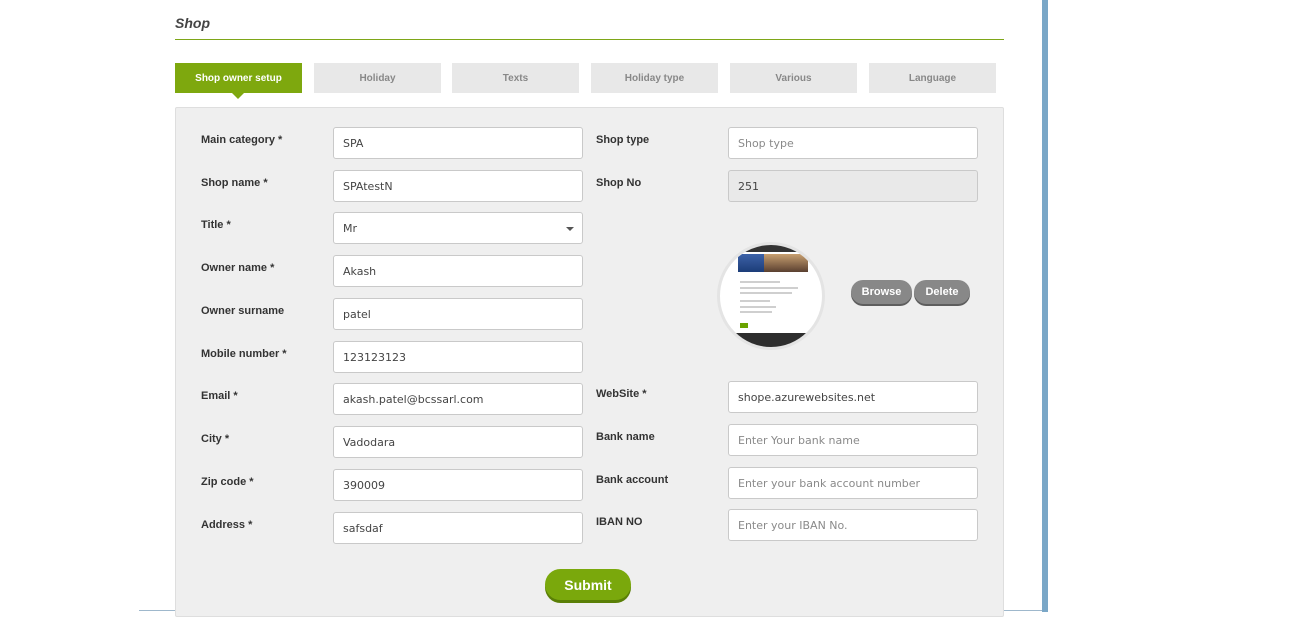 This screenshot has width=1309, height=633. Describe the element at coordinates (413, 399) in the screenshot. I see `email-value: akash.patel@bcssarl.com` at that location.